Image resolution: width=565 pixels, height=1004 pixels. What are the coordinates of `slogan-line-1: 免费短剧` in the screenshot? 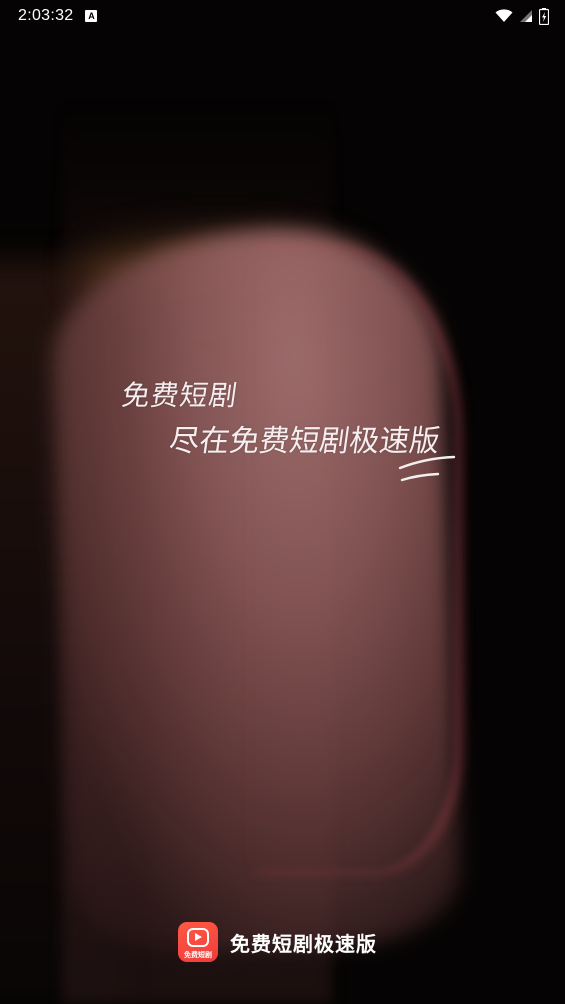 It's located at (180, 395).